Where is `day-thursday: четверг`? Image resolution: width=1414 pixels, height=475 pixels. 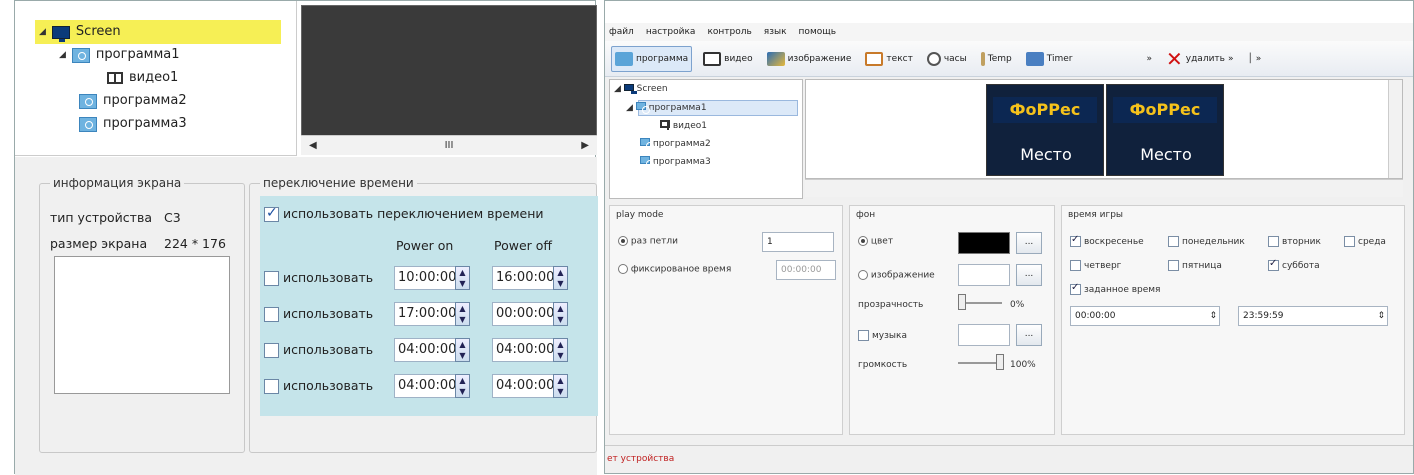 day-thursday: четверг is located at coordinates (1095, 265).